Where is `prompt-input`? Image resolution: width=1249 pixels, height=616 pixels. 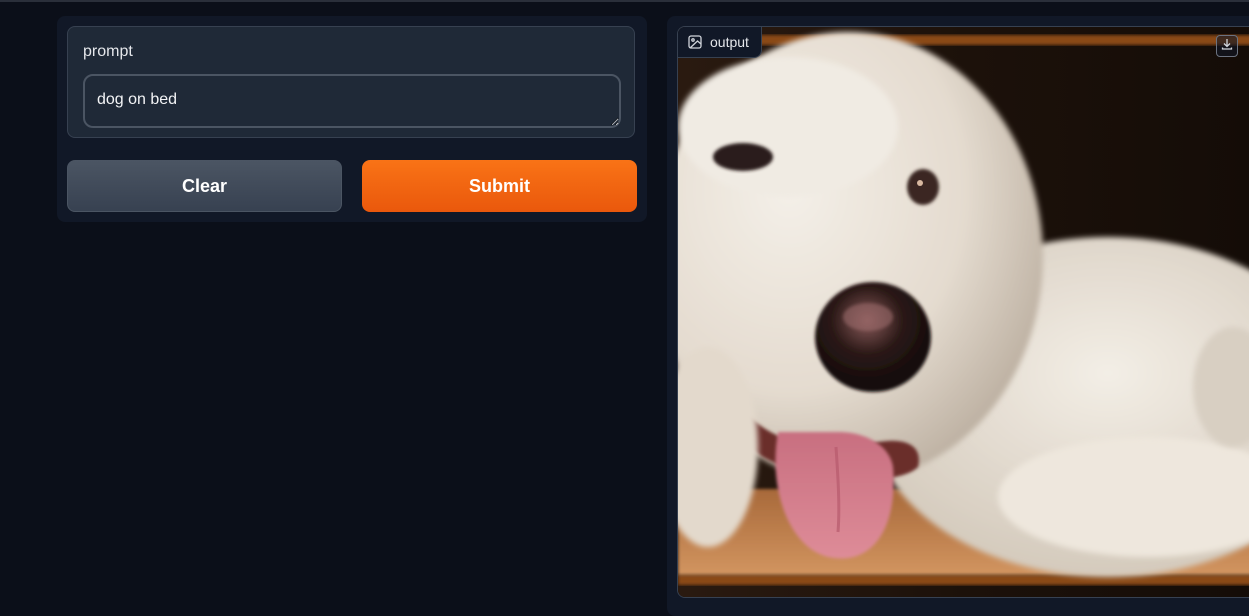
prompt-input is located at coordinates (352, 101).